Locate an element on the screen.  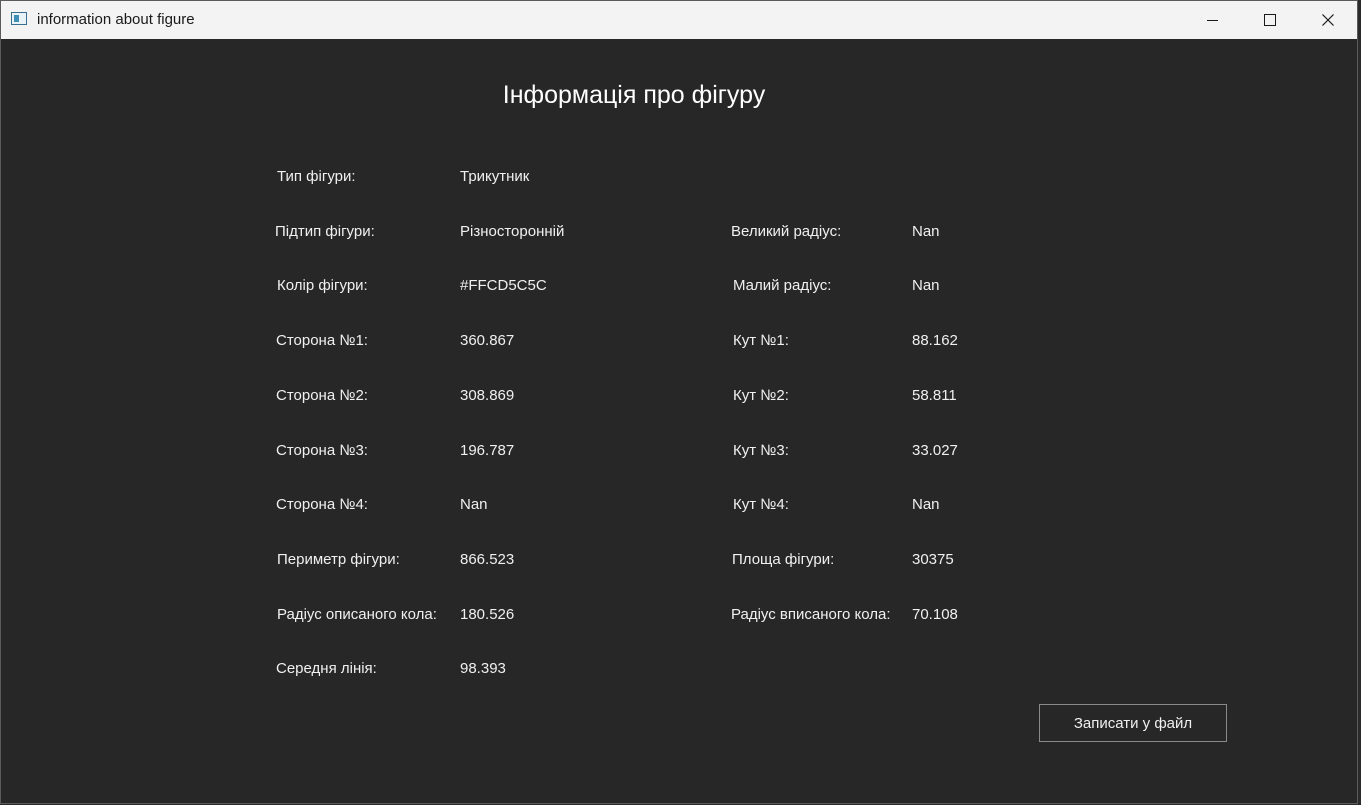
close-button is located at coordinates (1328, 20).